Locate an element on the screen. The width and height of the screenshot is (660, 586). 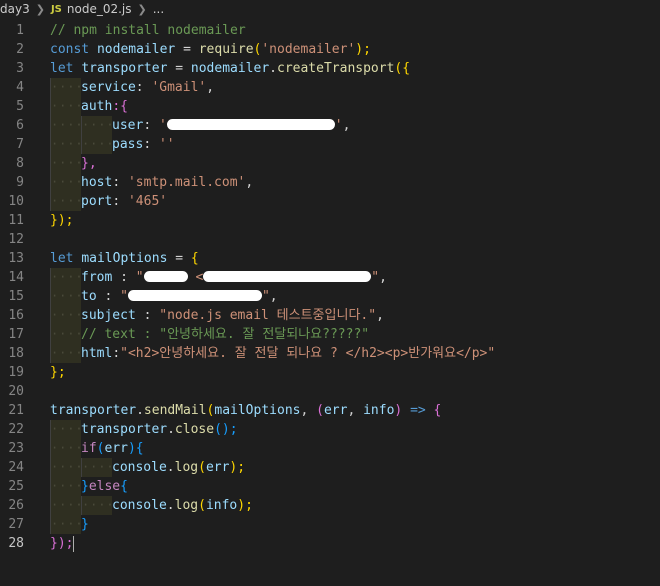
line-number: 25 is located at coordinates (16, 486).